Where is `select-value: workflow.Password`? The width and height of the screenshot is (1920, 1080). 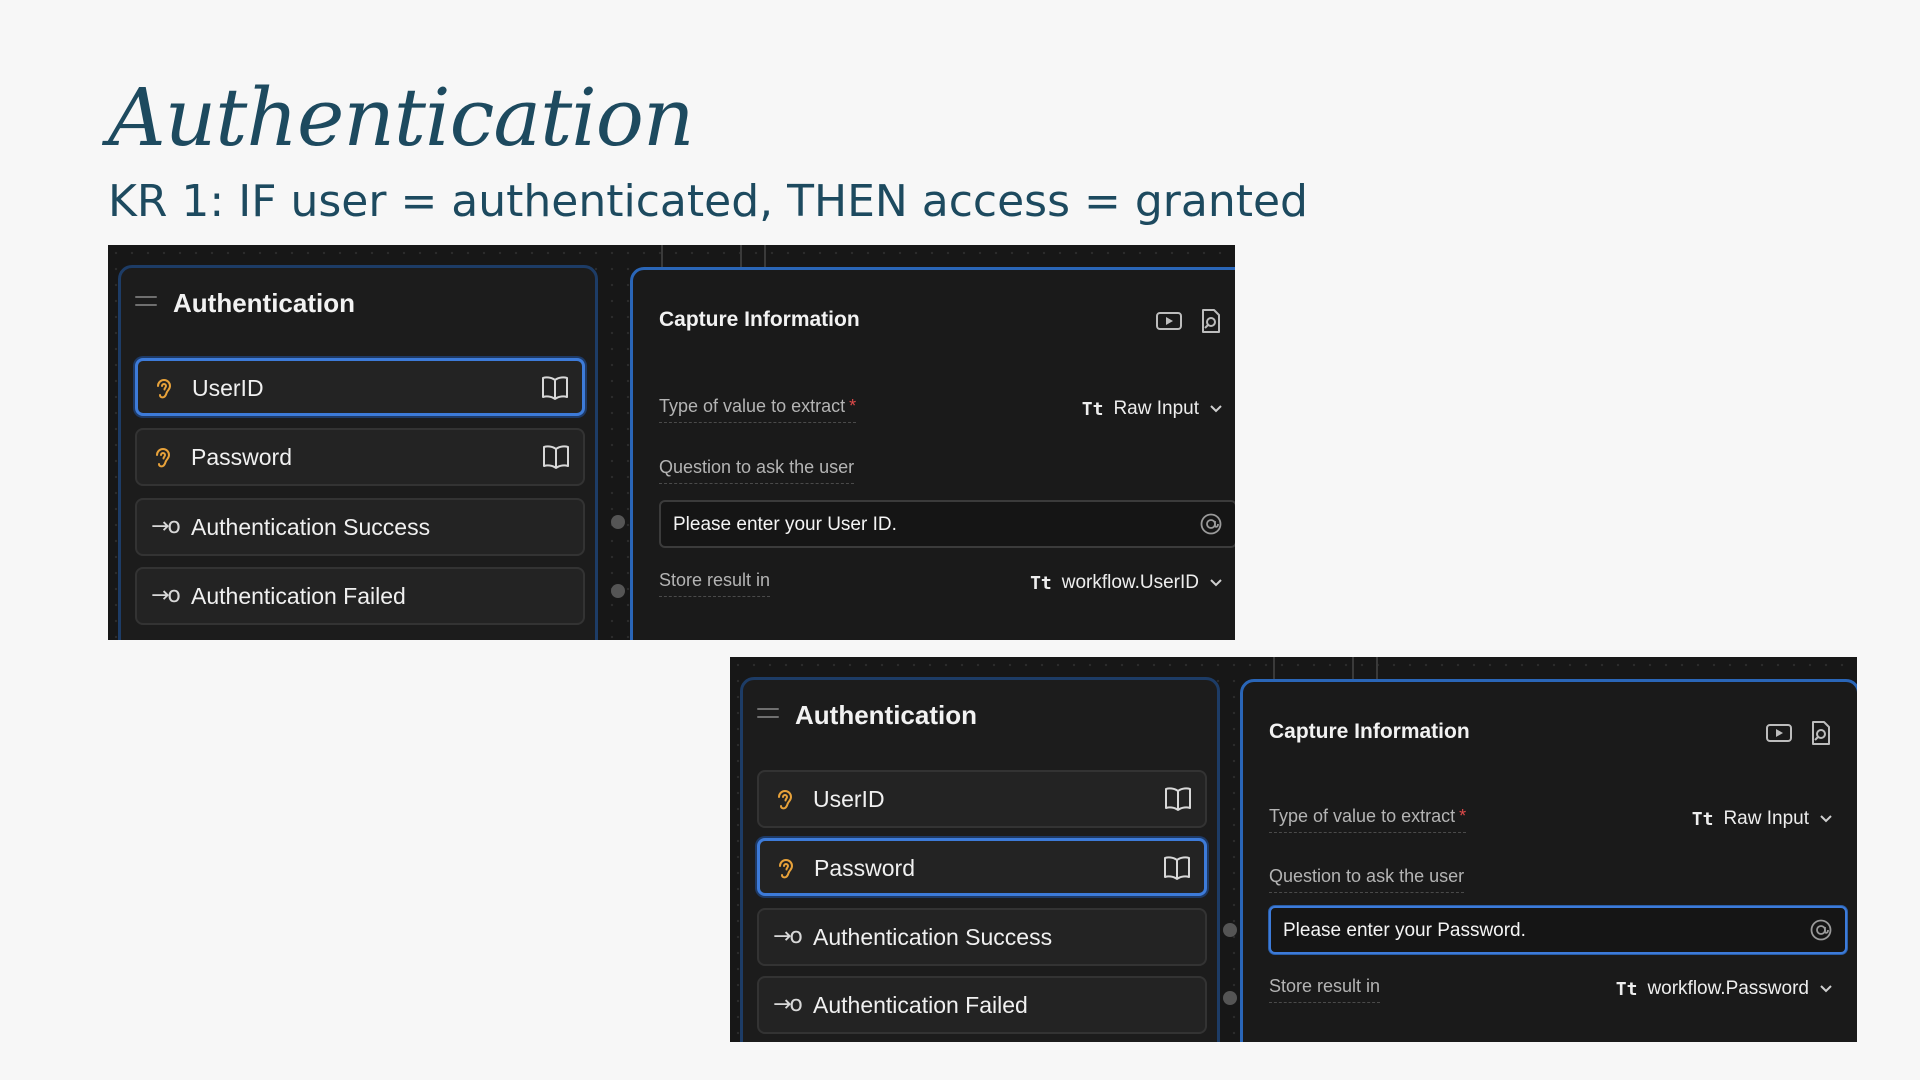 select-value: workflow.Password is located at coordinates (1728, 988).